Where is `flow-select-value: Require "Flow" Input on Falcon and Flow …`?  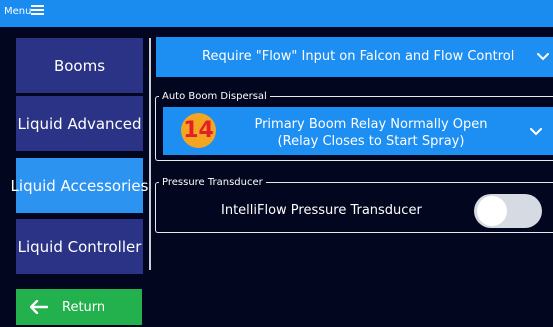 flow-select-value: Require "Flow" Input on Falcon and Flow … is located at coordinates (358, 56).